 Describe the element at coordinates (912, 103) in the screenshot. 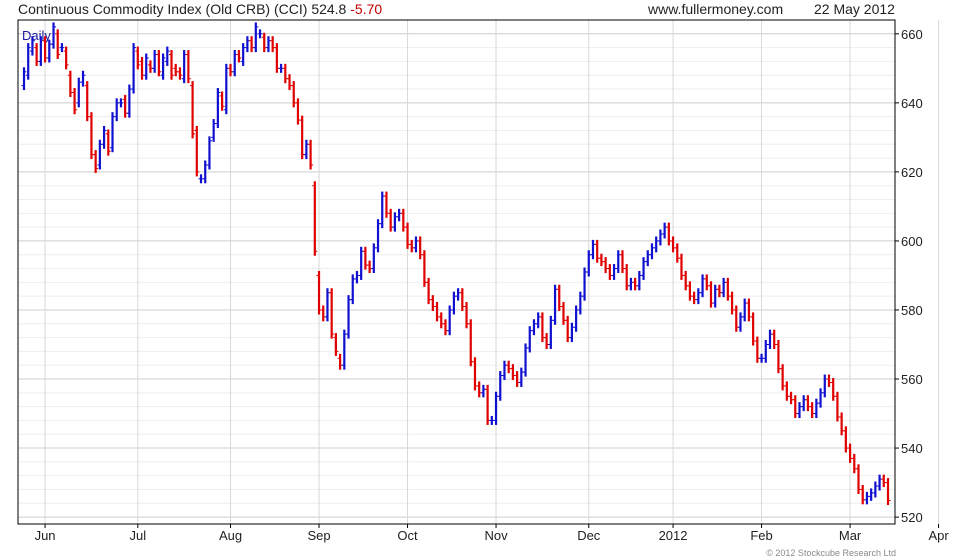

I see `y-tick-label: 640` at that location.